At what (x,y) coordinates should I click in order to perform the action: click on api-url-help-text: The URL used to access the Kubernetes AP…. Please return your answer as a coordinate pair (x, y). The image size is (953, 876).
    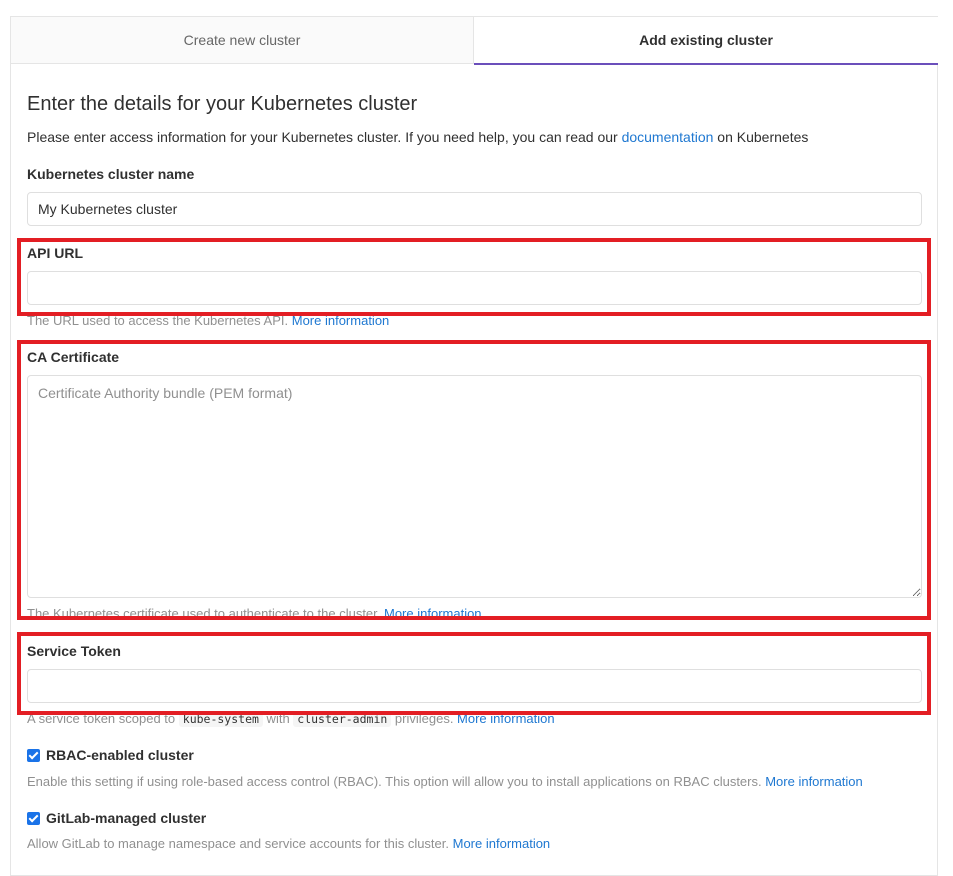
    Looking at the image, I should click on (159, 320).